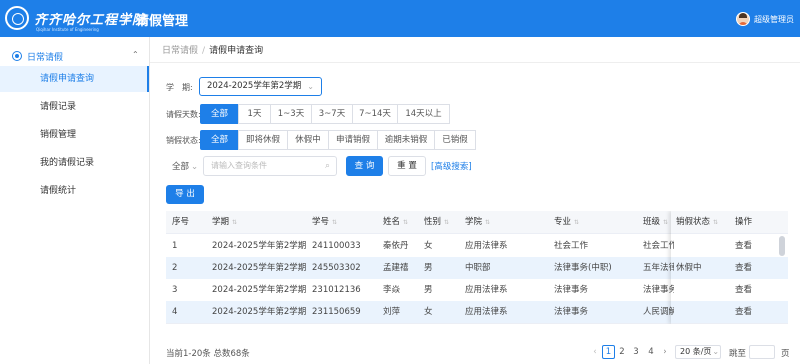 Image resolution: width=800 pixels, height=364 pixels. I want to click on reset-button: 重 置, so click(407, 166).